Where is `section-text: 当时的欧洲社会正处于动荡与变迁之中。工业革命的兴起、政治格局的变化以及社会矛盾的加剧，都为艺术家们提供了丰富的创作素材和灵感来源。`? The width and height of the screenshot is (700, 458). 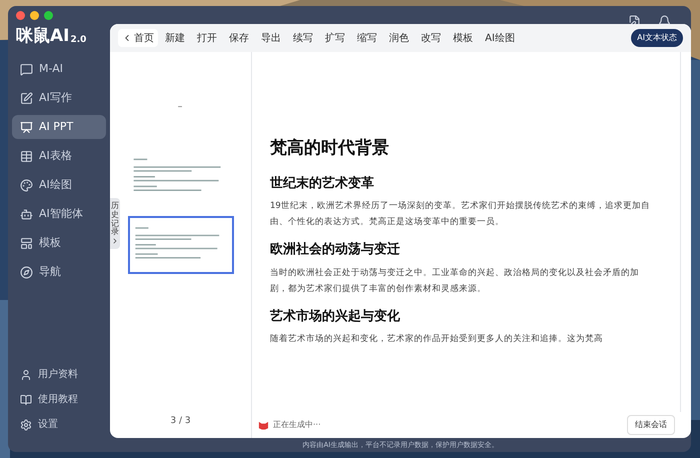 section-text: 当时的欧洲社会正处于动荡与变迁之中。工业革命的兴起、政治格局的变化以及社会矛盾的加剧，都为艺术家们提供了丰富的创作素材和灵感来源。 is located at coordinates (455, 281).